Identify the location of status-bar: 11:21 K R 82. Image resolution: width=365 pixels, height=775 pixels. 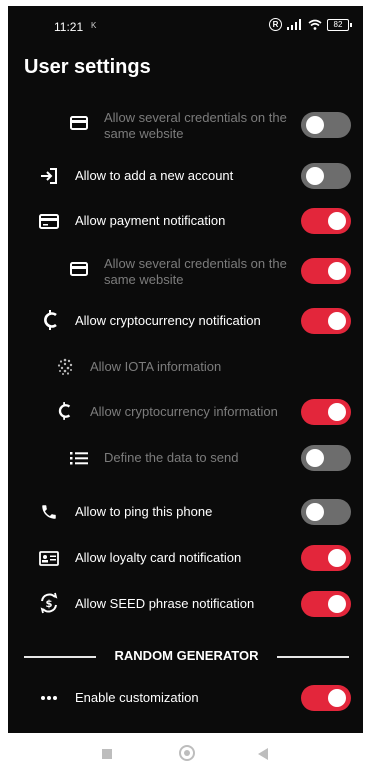
(185, 23).